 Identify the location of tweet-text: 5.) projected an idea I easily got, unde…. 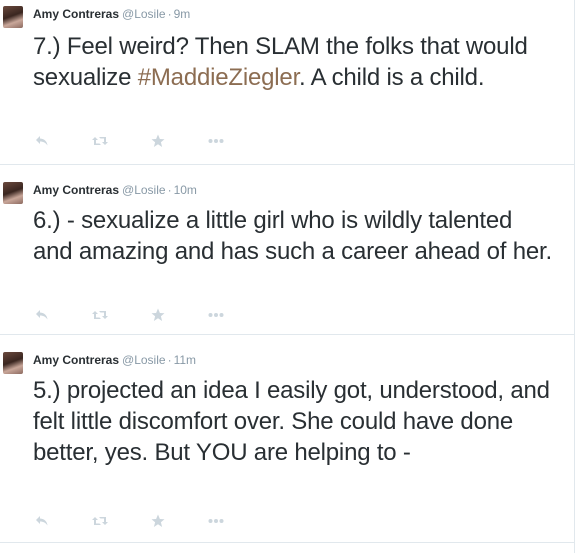
(291, 421).